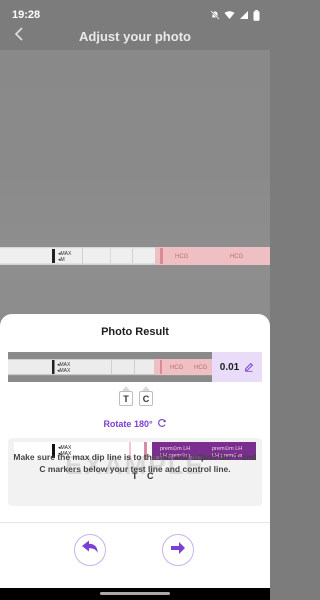 Image resolution: width=320 pixels, height=600 pixels. I want to click on result-value-box: 0.01, so click(237, 367).